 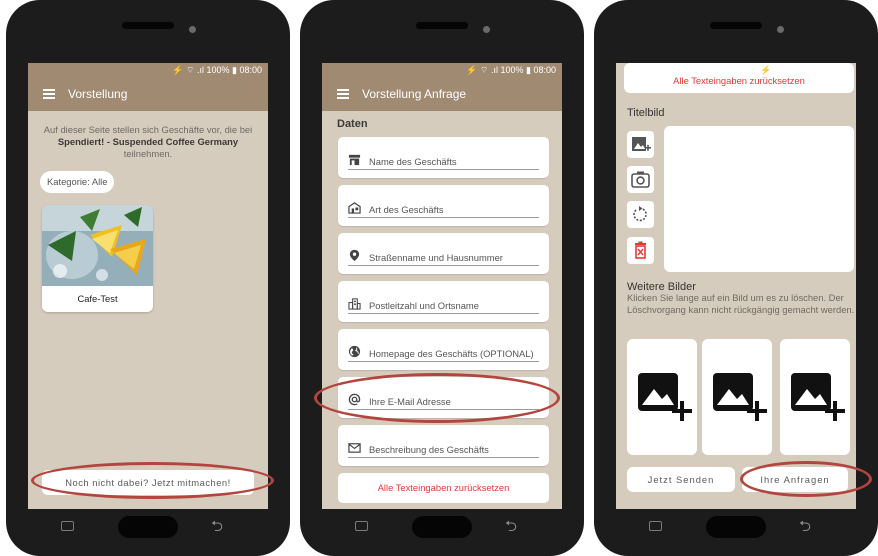 What do you see at coordinates (436, 257) in the screenshot?
I see `field-placeholder: Straßenname und Hausnummer` at bounding box center [436, 257].